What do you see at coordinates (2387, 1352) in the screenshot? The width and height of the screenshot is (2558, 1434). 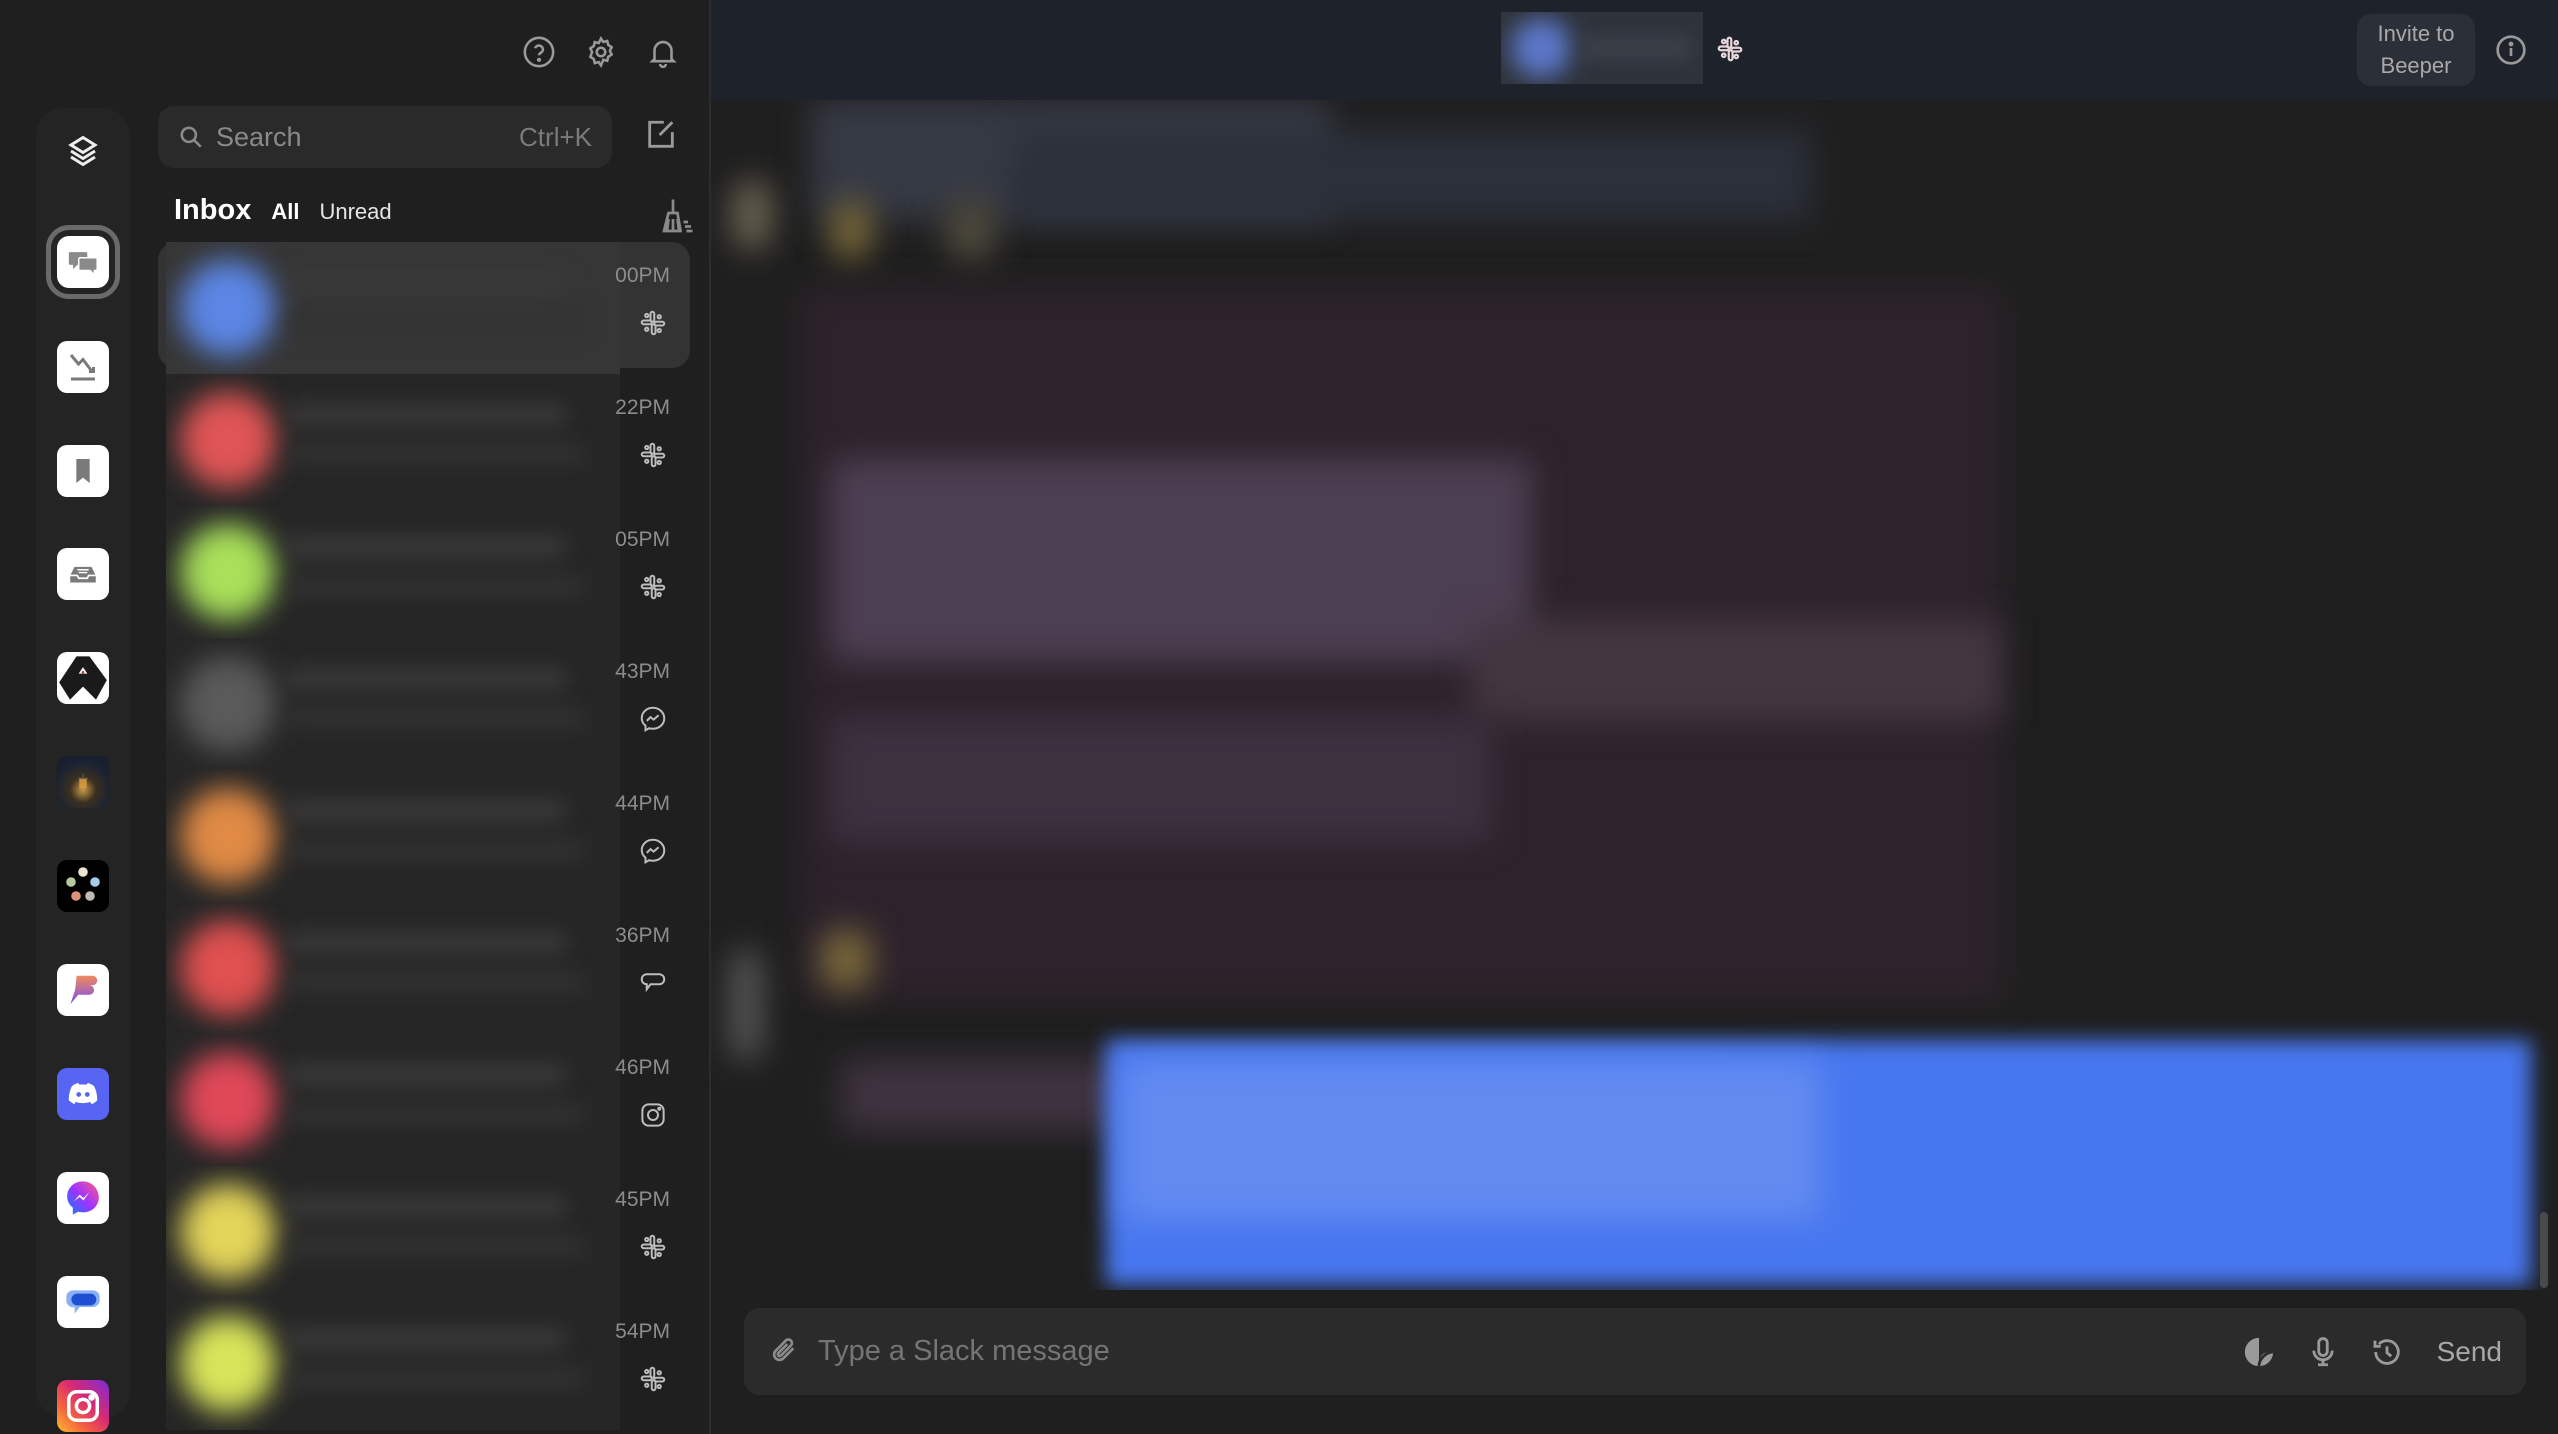 I see `scheduled-send-button` at bounding box center [2387, 1352].